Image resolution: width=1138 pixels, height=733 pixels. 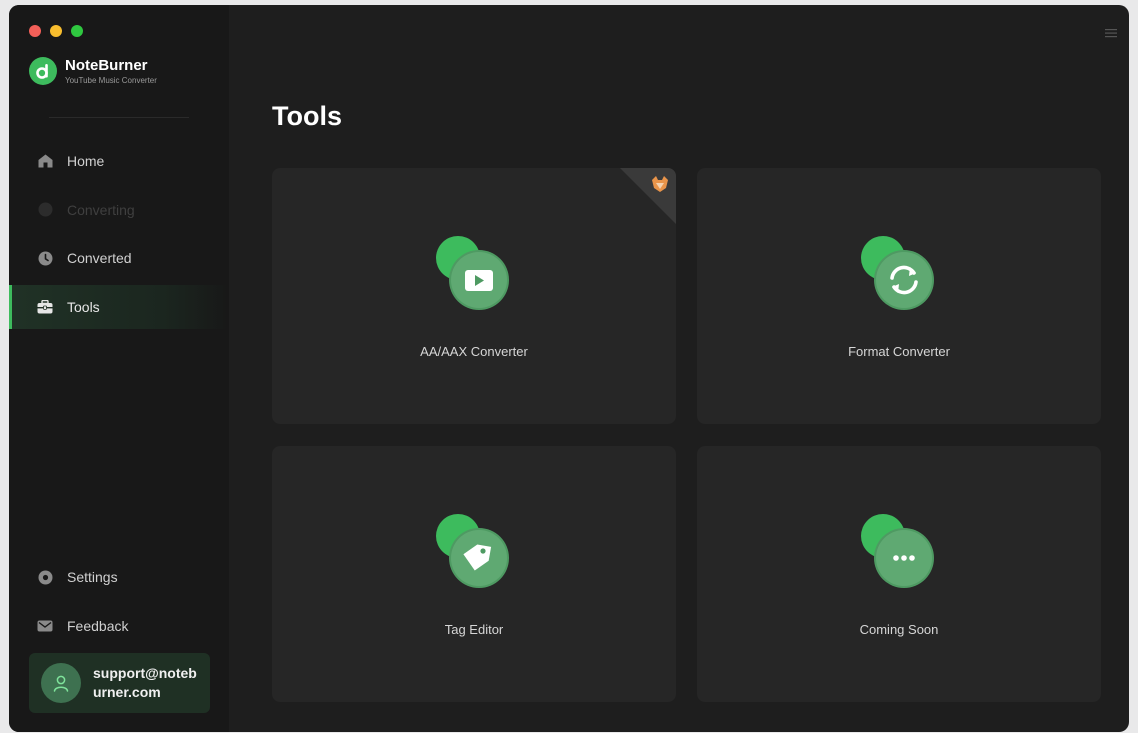 I want to click on tool-card-format-converter: Format Converter, so click(x=899, y=296).